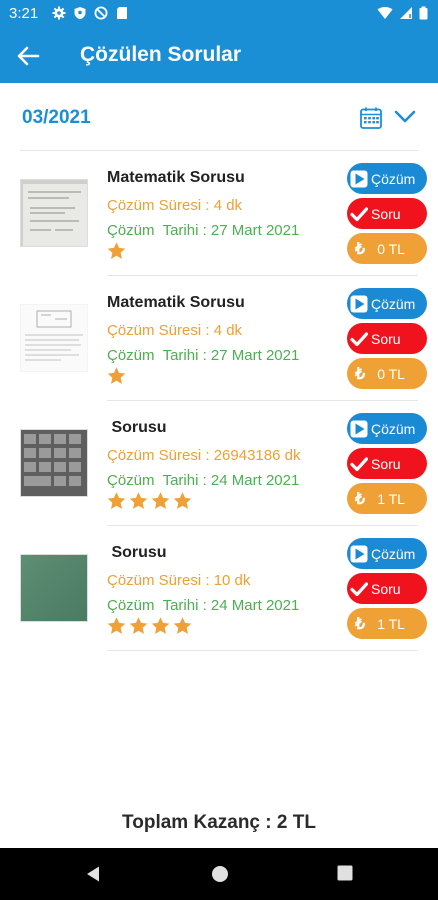 The height and width of the screenshot is (900, 438). I want to click on nav-back-icon, so click(93, 874).